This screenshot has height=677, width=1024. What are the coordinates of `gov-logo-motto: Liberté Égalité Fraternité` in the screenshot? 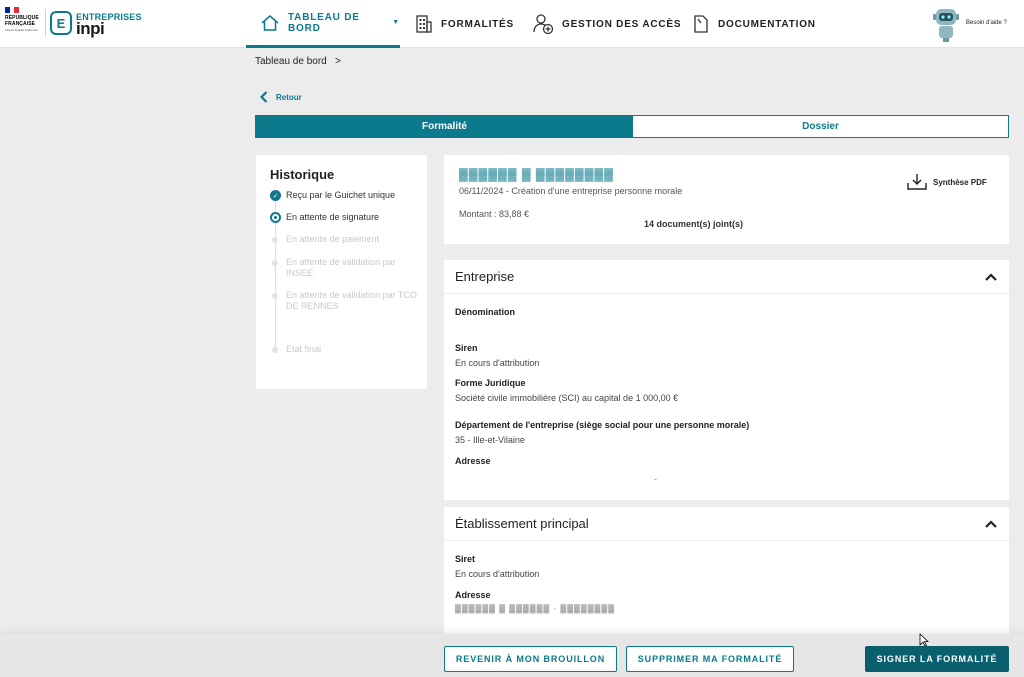 It's located at (21, 30).